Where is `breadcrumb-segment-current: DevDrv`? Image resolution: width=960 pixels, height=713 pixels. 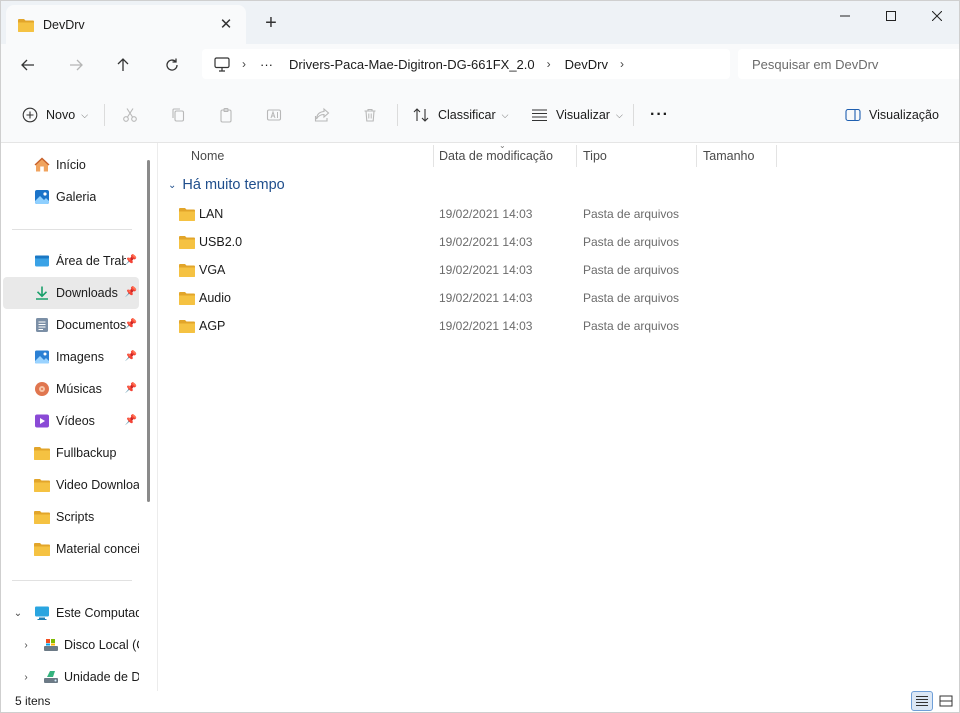
breadcrumb-segment-current: DevDrv is located at coordinates (586, 64).